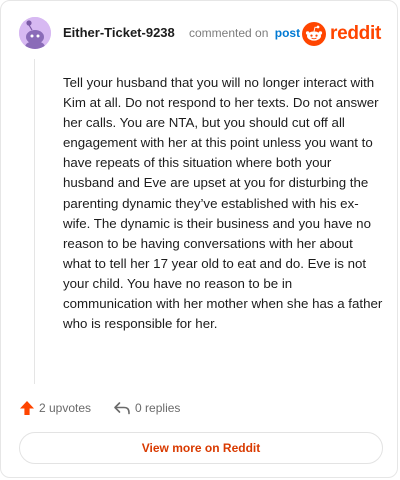  What do you see at coordinates (355, 33) in the screenshot?
I see `reddit-wordmark: reddit` at bounding box center [355, 33].